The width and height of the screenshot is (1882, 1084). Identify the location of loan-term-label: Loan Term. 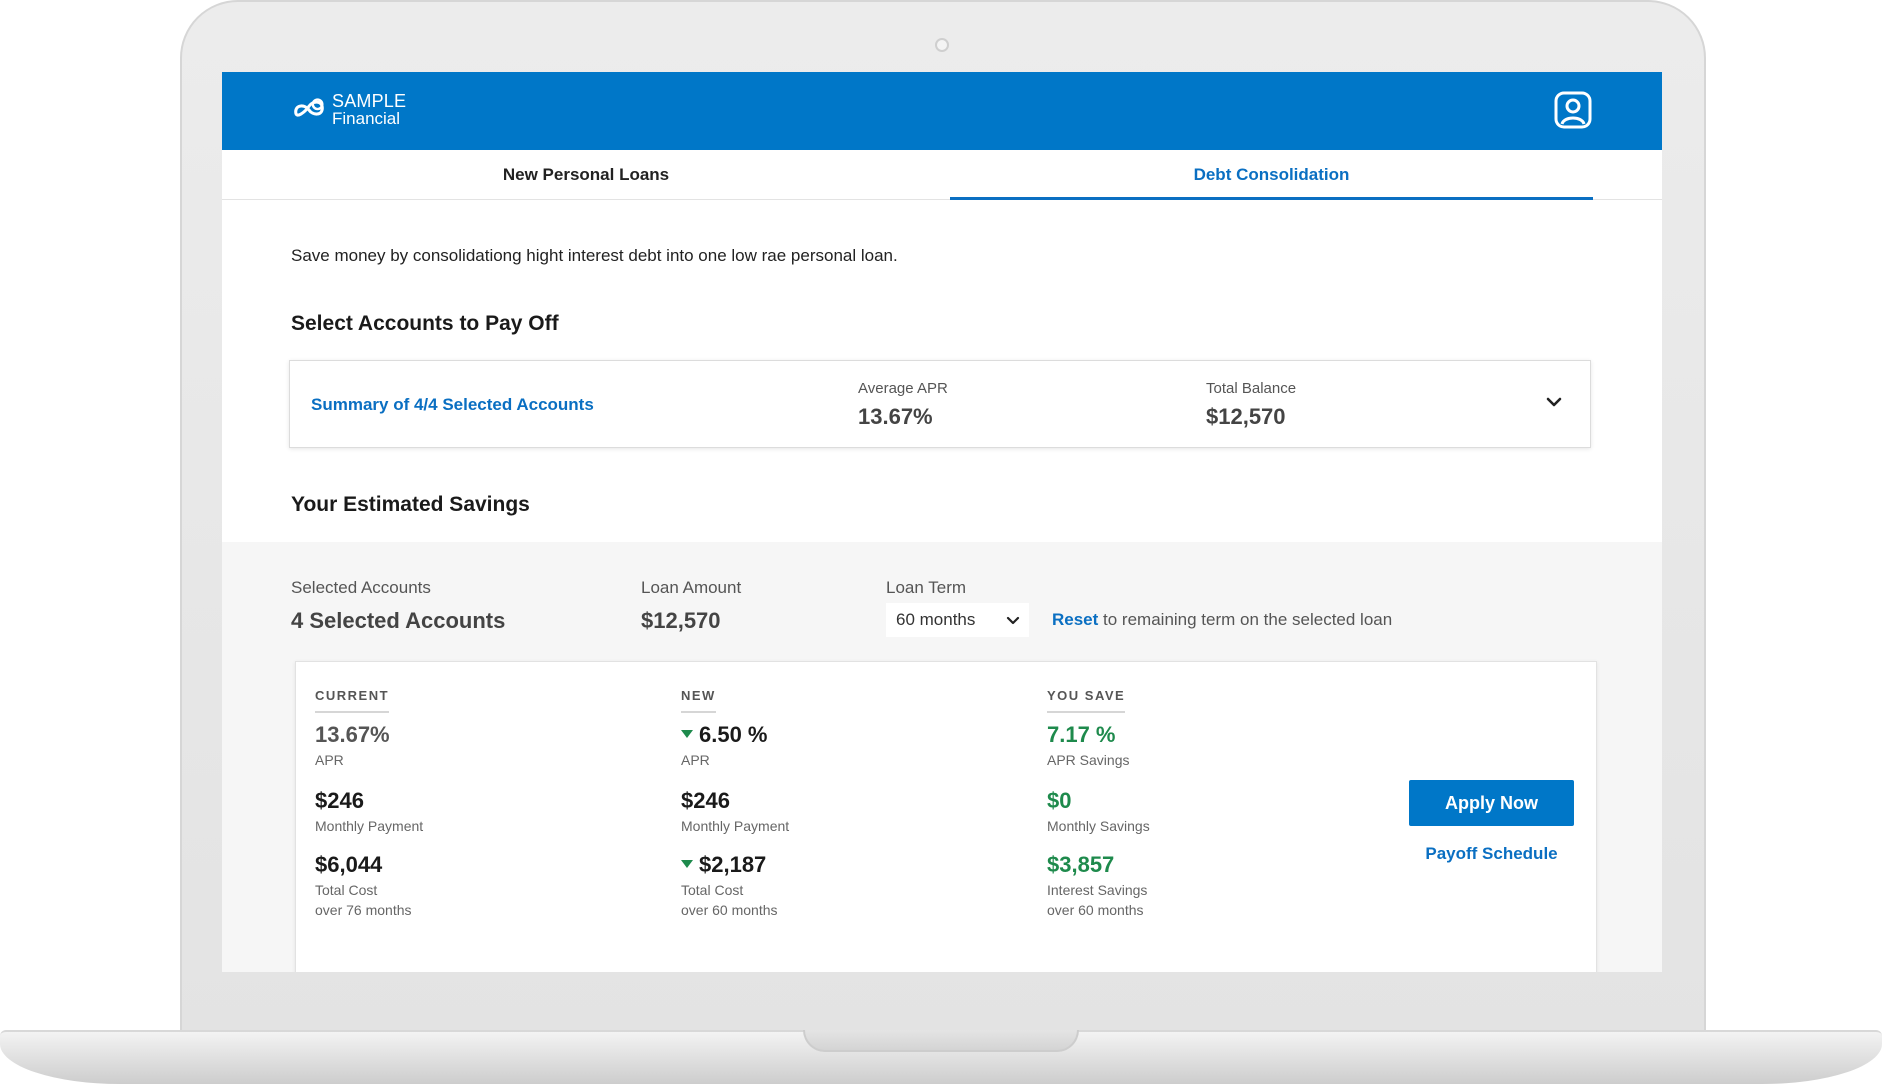
(926, 587).